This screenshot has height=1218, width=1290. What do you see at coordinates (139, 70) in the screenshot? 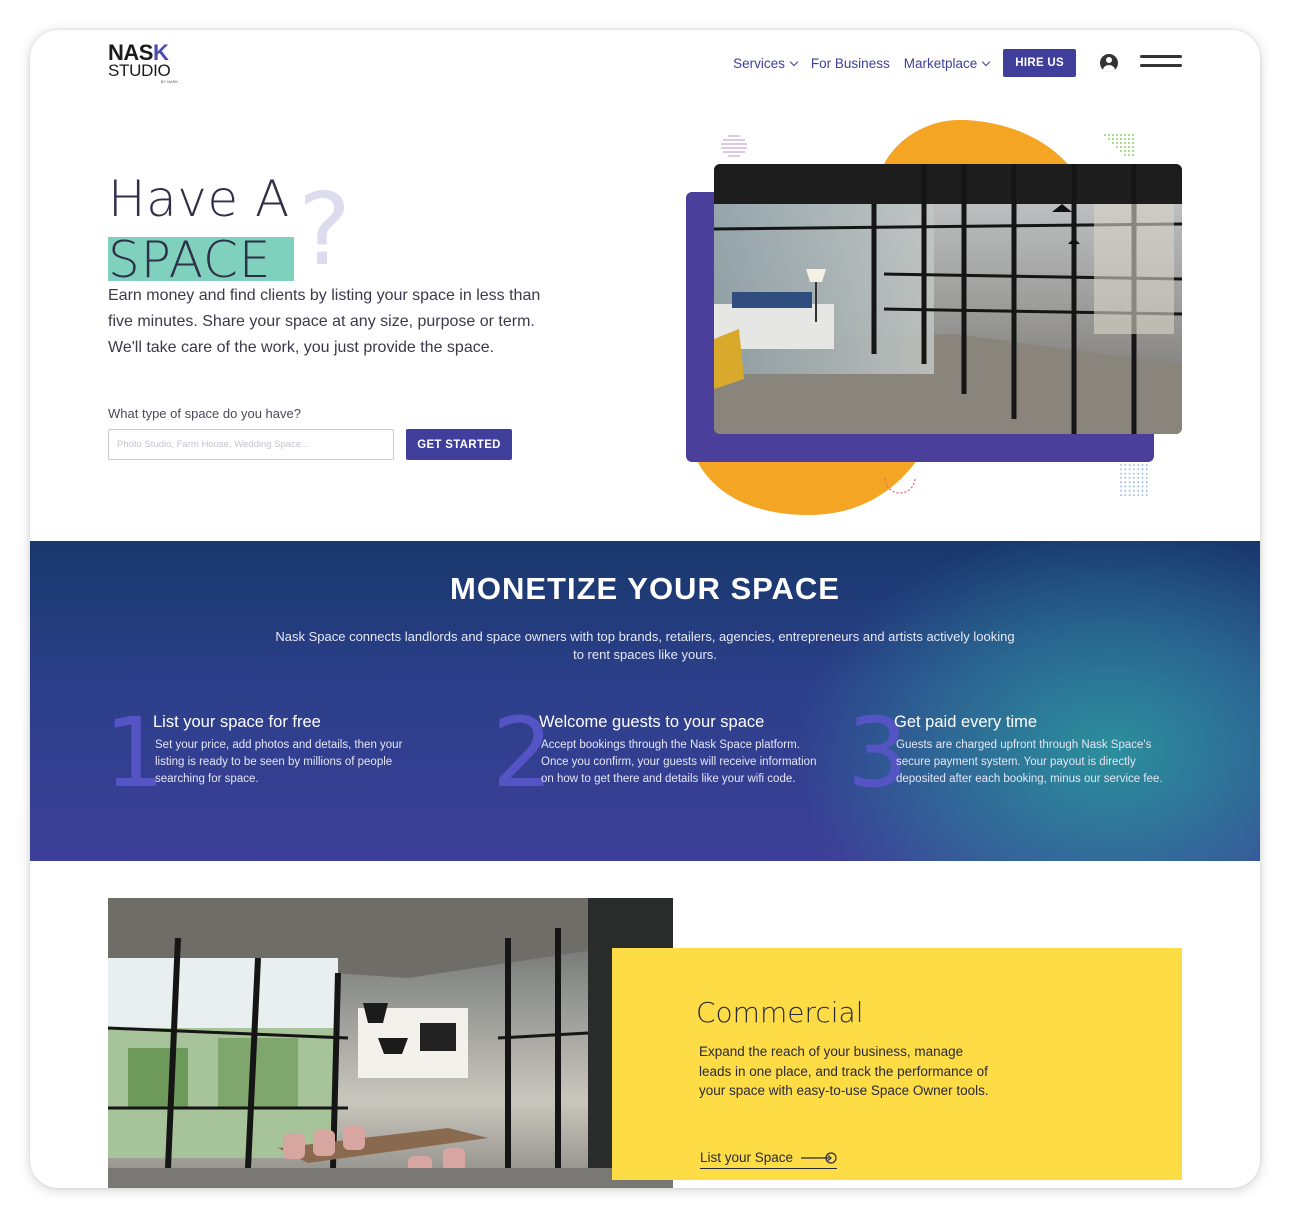
I see `logo-text-bottom: STUDIO` at bounding box center [139, 70].